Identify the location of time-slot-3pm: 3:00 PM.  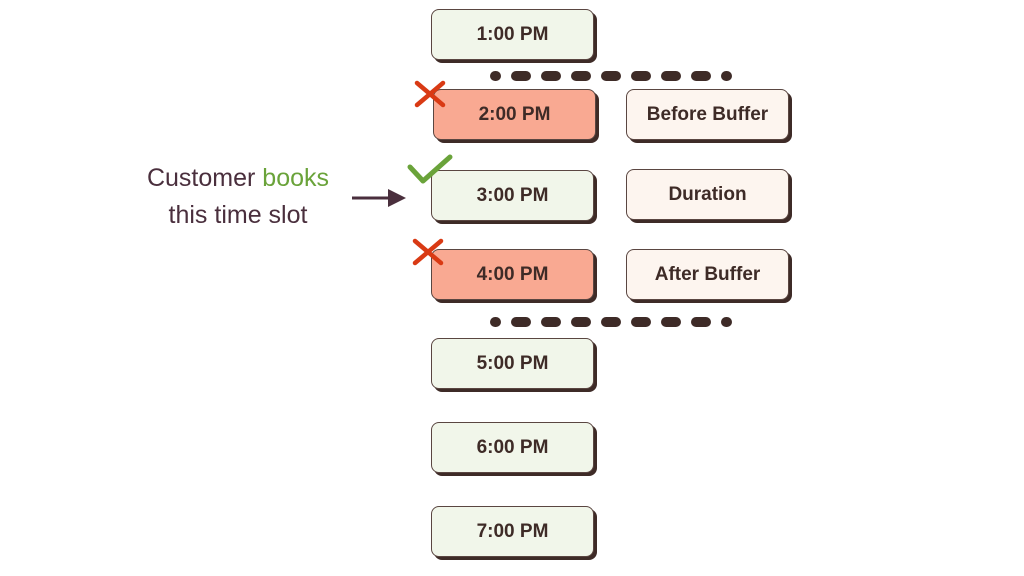
(512, 195).